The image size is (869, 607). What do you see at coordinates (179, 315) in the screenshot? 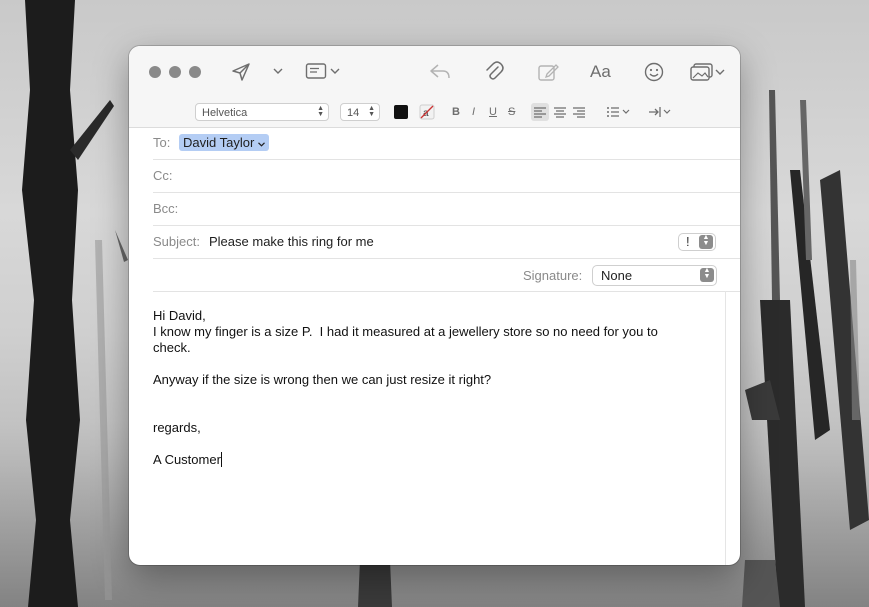
I see `body-line: Hi David,` at bounding box center [179, 315].